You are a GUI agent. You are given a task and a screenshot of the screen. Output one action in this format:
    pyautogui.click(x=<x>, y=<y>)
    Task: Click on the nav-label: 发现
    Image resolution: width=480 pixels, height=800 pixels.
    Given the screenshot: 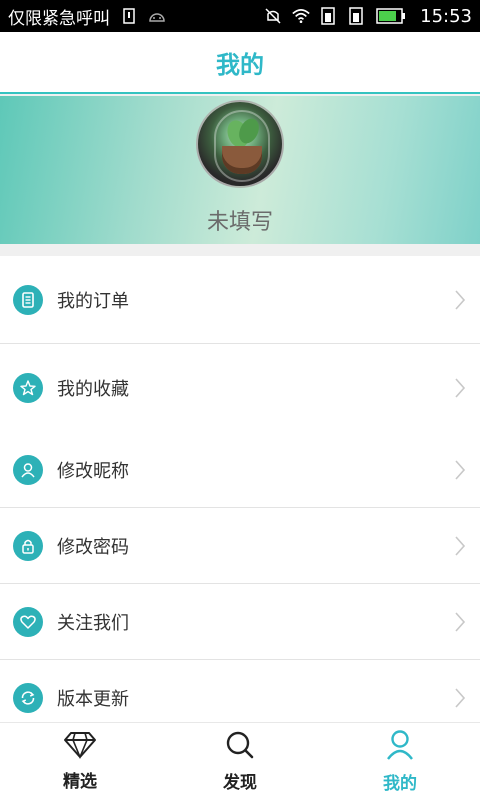 What is the action you would take?
    pyautogui.click(x=240, y=783)
    